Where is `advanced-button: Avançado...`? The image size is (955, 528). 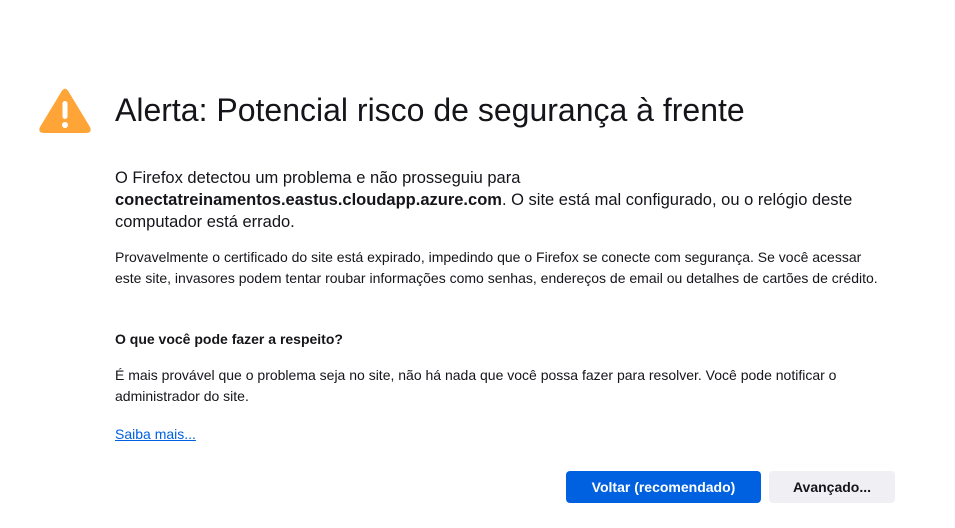 advanced-button: Avançado... is located at coordinates (832, 487).